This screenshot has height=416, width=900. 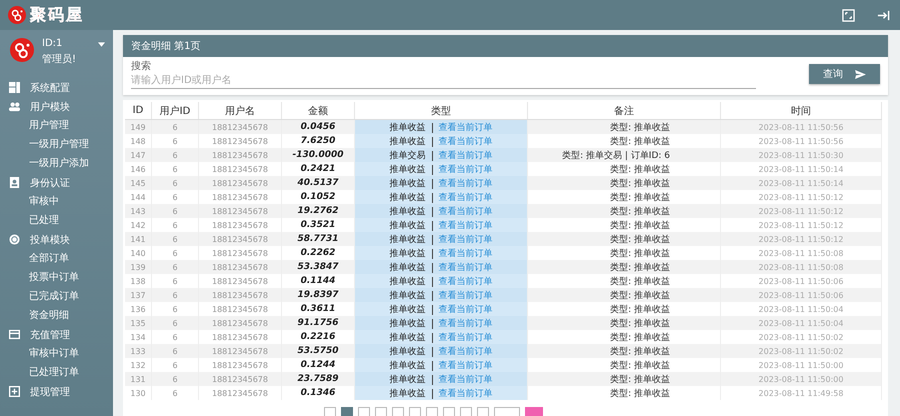 What do you see at coordinates (318, 239) in the screenshot?
I see `amount-cell: 58.7731` at bounding box center [318, 239].